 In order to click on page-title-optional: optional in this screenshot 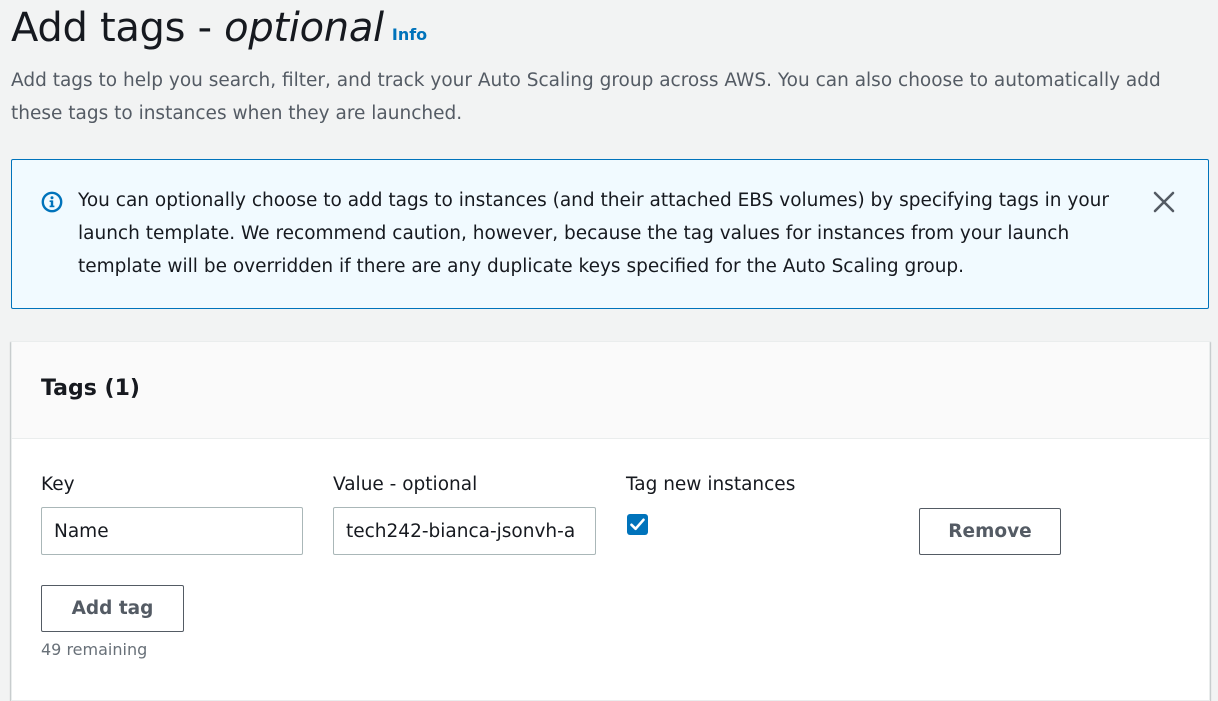, I will do `click(304, 28)`.